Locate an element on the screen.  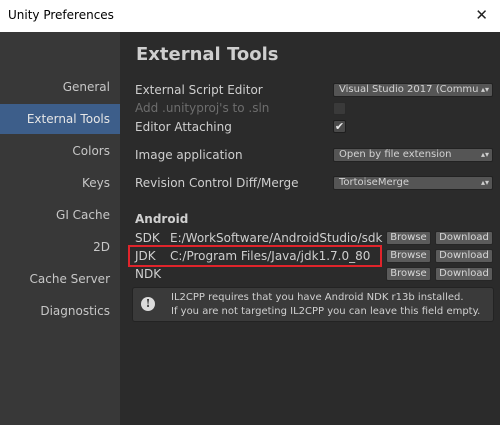
jdk-browse-button: Browse is located at coordinates (408, 256).